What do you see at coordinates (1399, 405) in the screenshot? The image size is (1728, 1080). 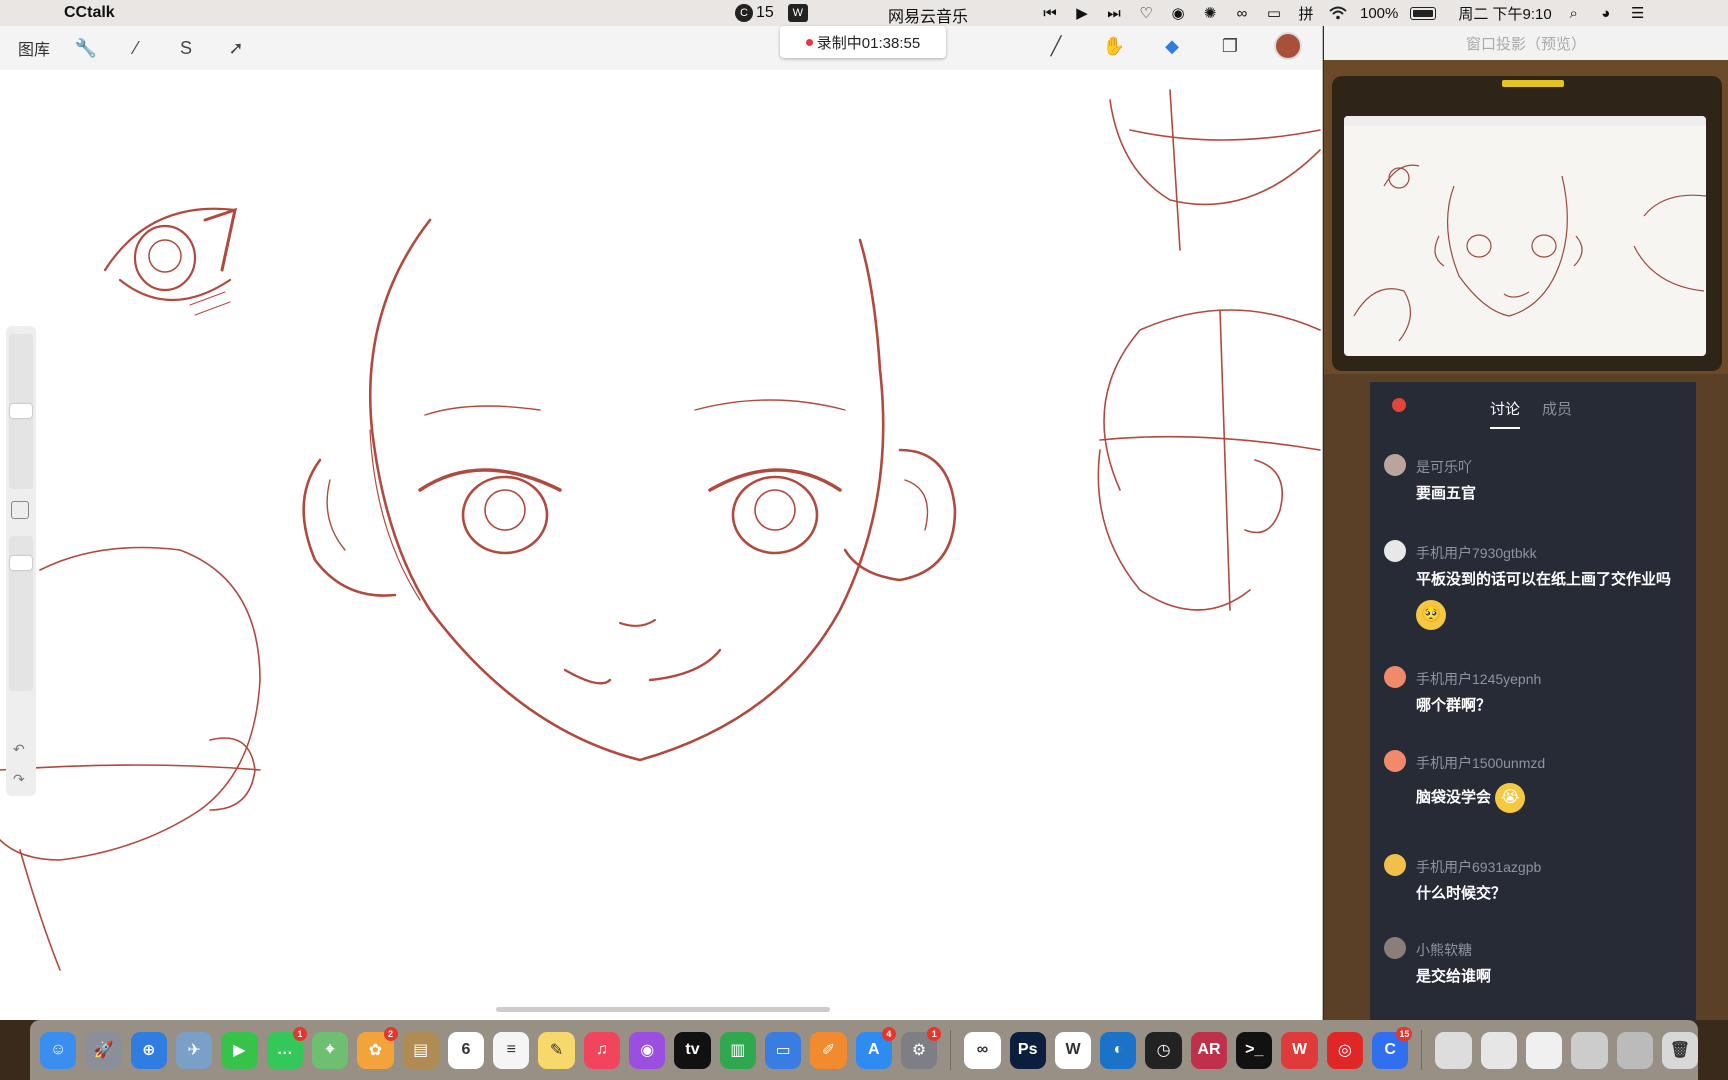 I see `close-icon` at bounding box center [1399, 405].